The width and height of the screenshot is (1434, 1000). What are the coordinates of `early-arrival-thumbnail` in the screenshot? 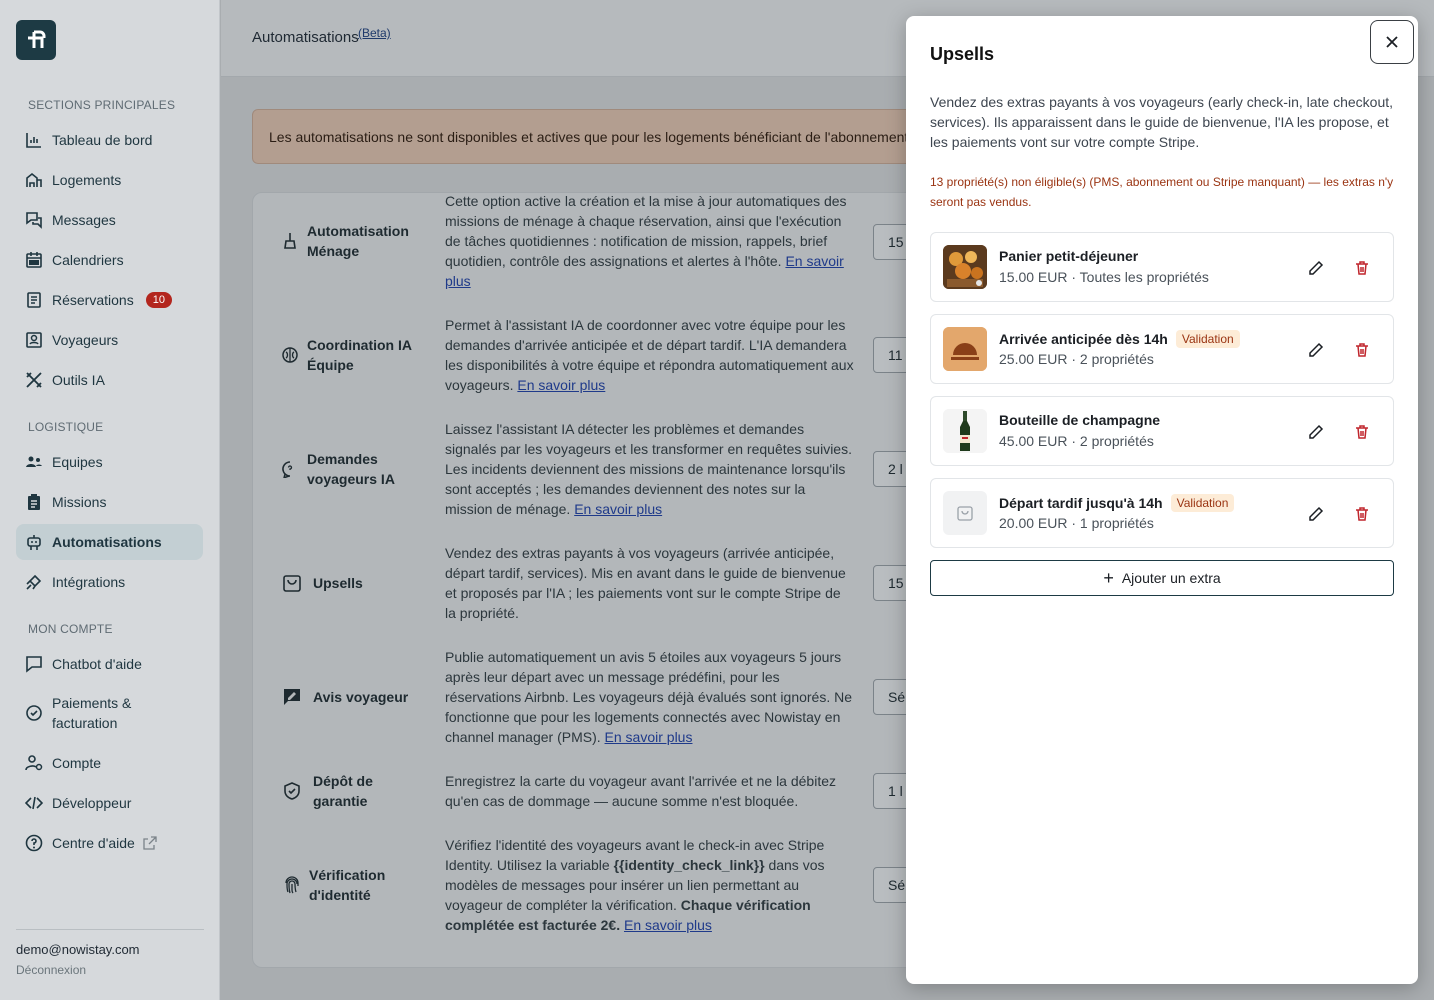 It's located at (965, 349).